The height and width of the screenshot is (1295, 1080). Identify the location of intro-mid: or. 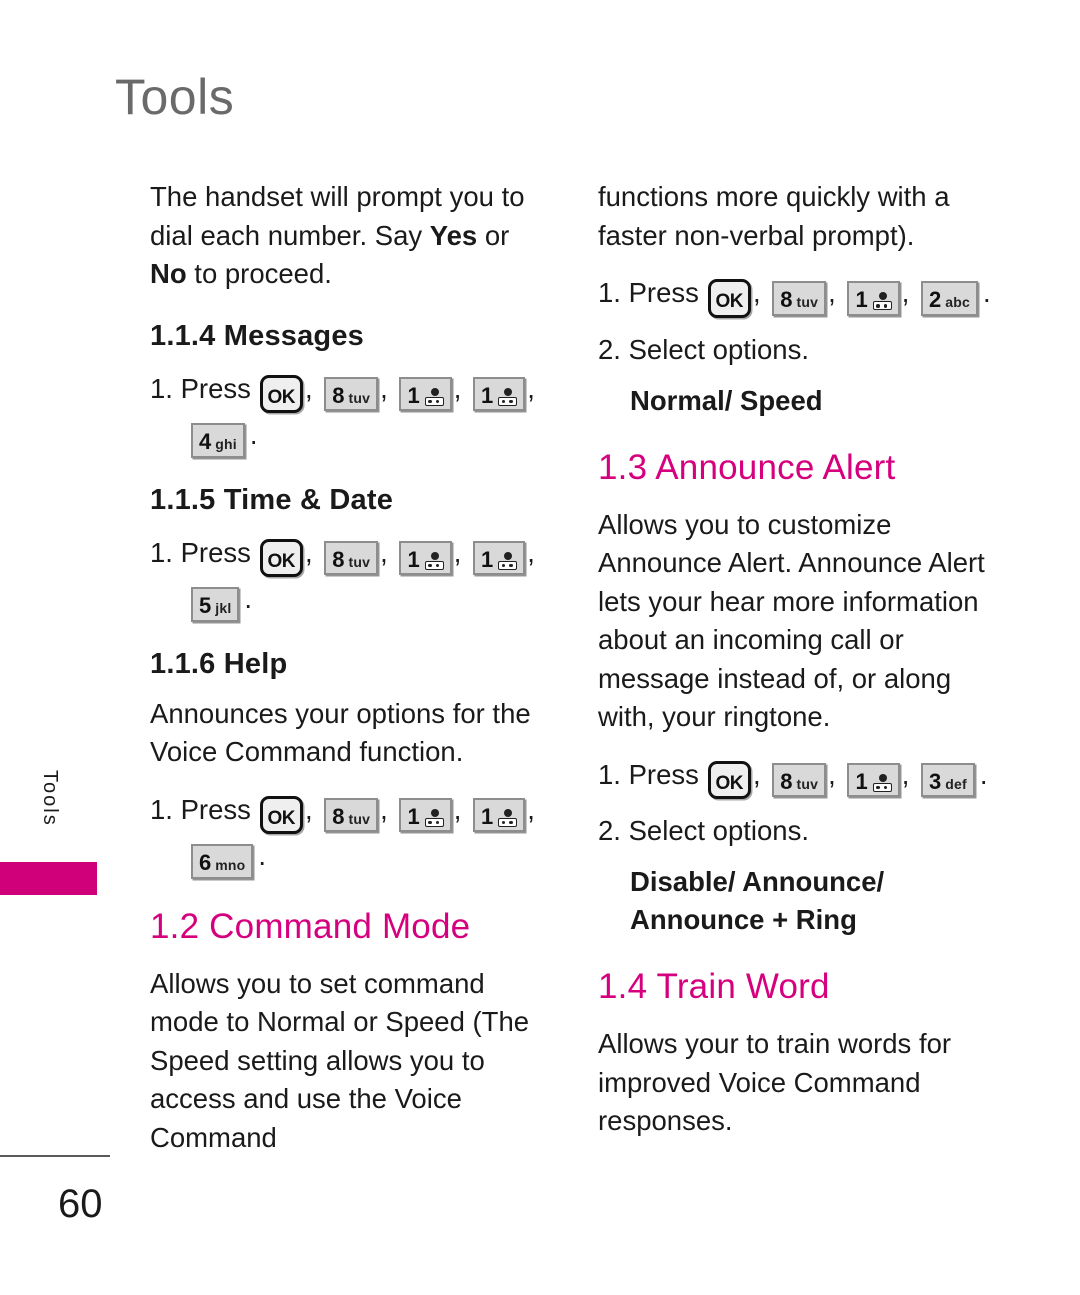
(493, 235).